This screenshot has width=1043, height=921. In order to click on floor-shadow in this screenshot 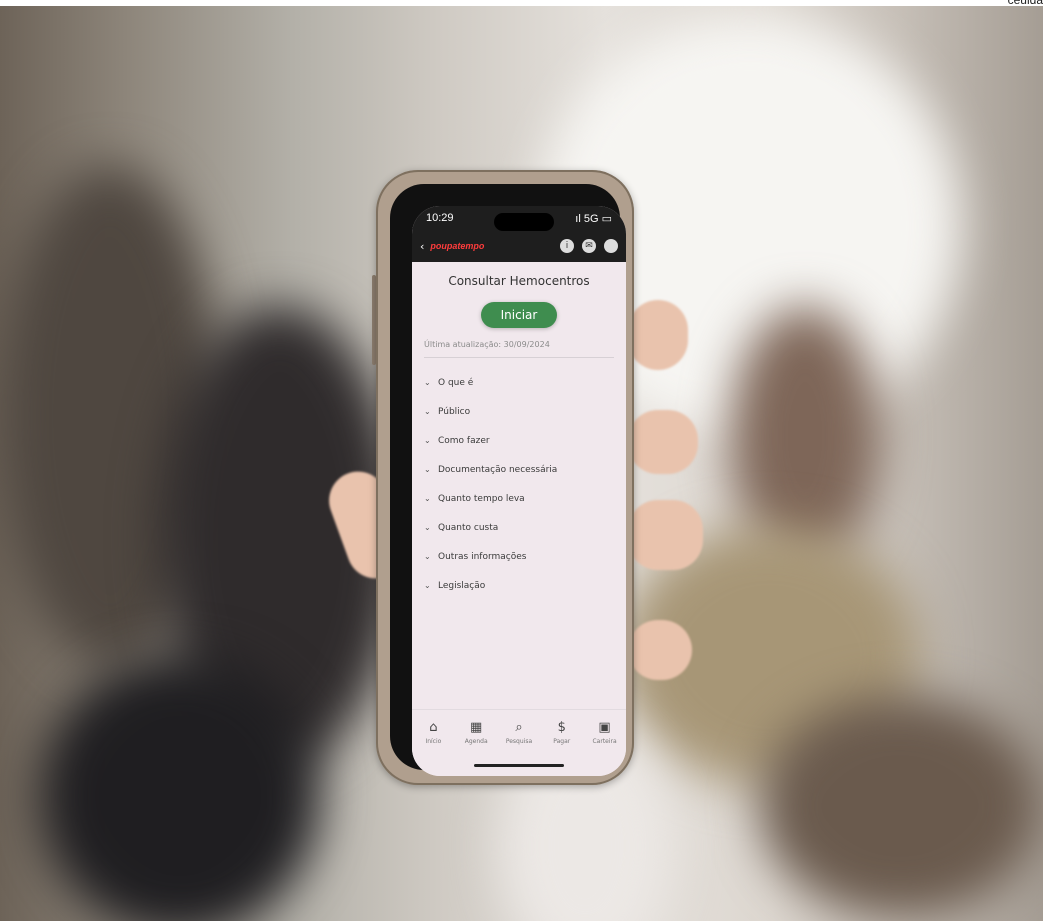, I will do `click(900, 806)`.